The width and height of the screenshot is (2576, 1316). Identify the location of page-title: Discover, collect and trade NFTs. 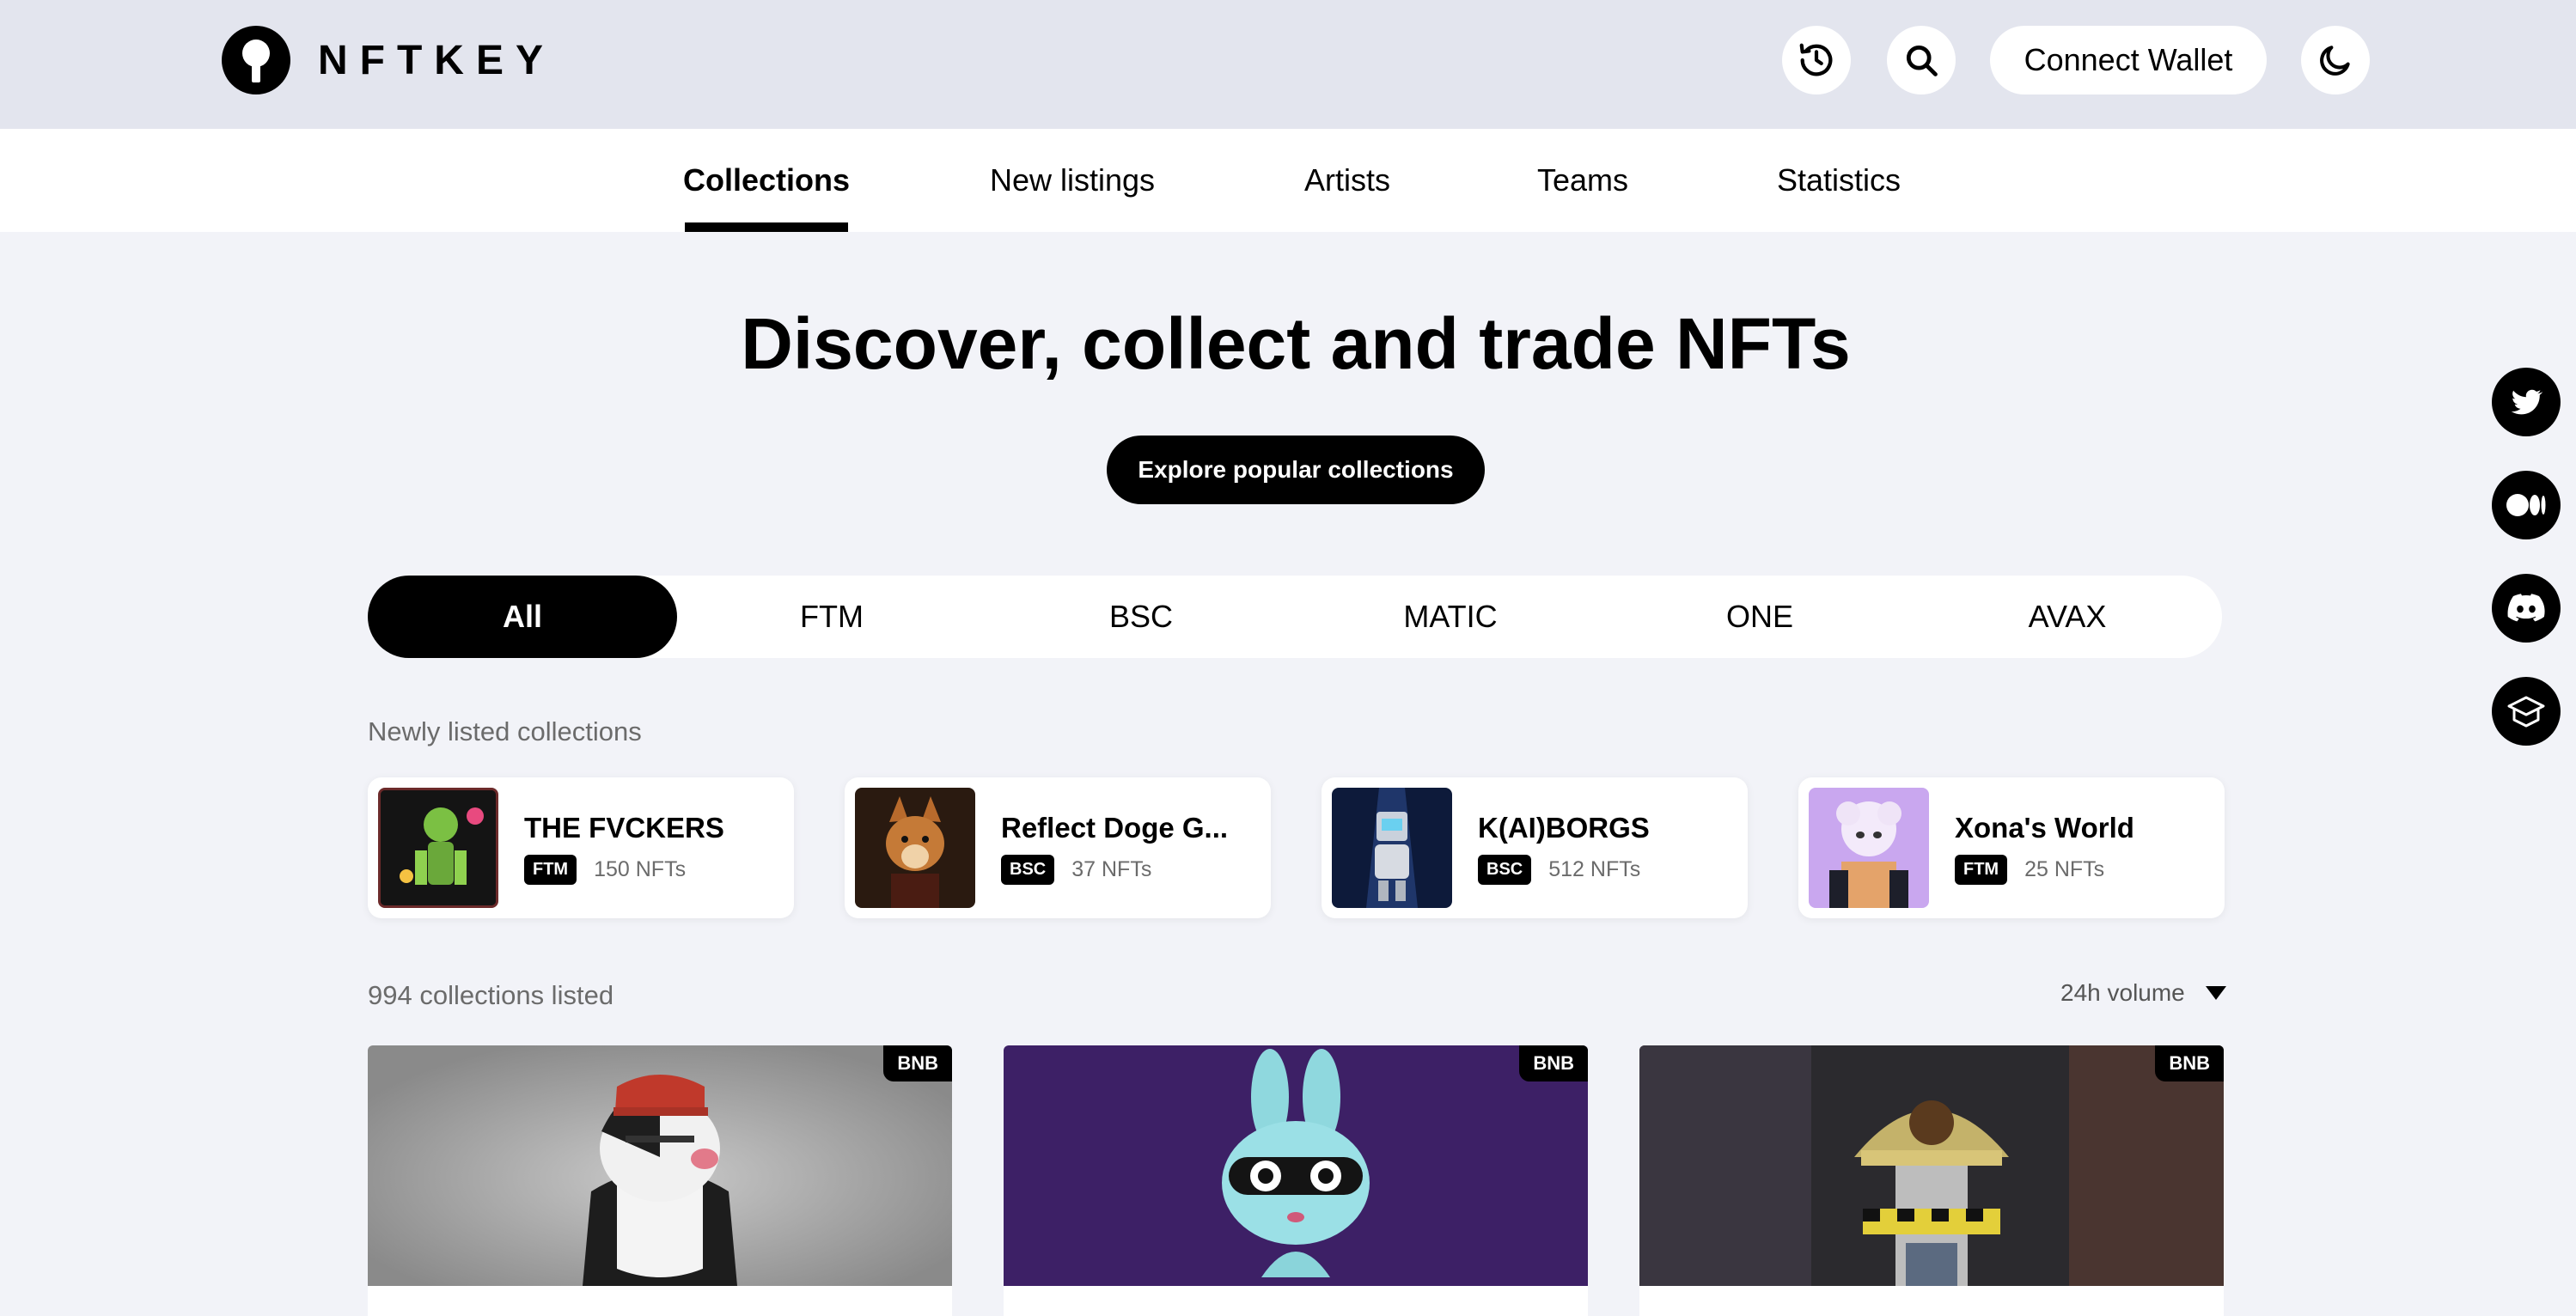
(1296, 343).